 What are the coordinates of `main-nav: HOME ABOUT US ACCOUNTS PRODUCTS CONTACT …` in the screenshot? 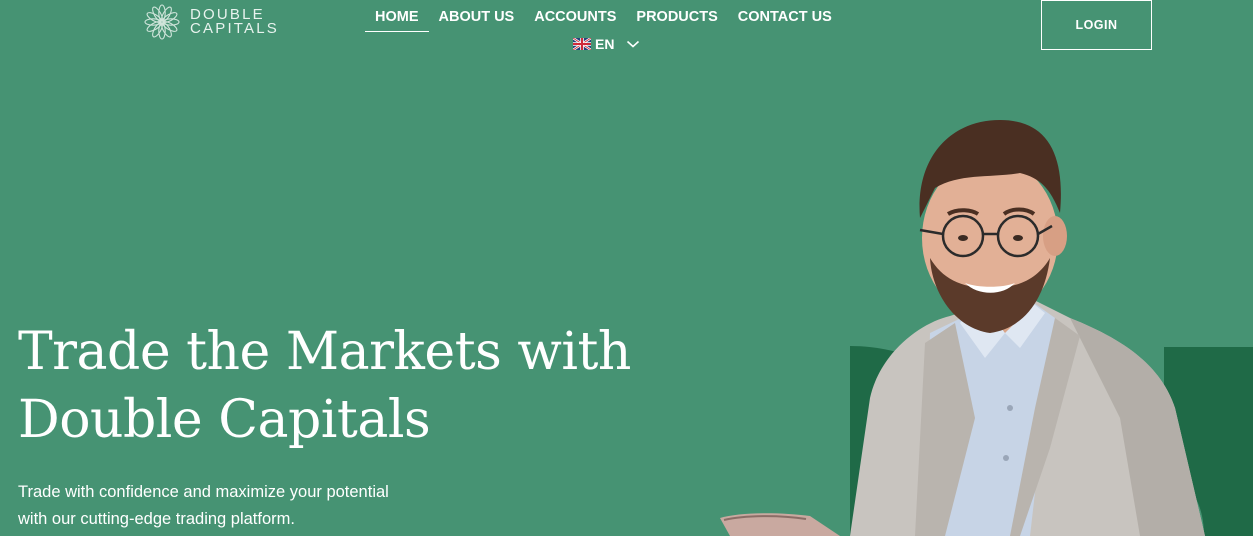 It's located at (603, 19).